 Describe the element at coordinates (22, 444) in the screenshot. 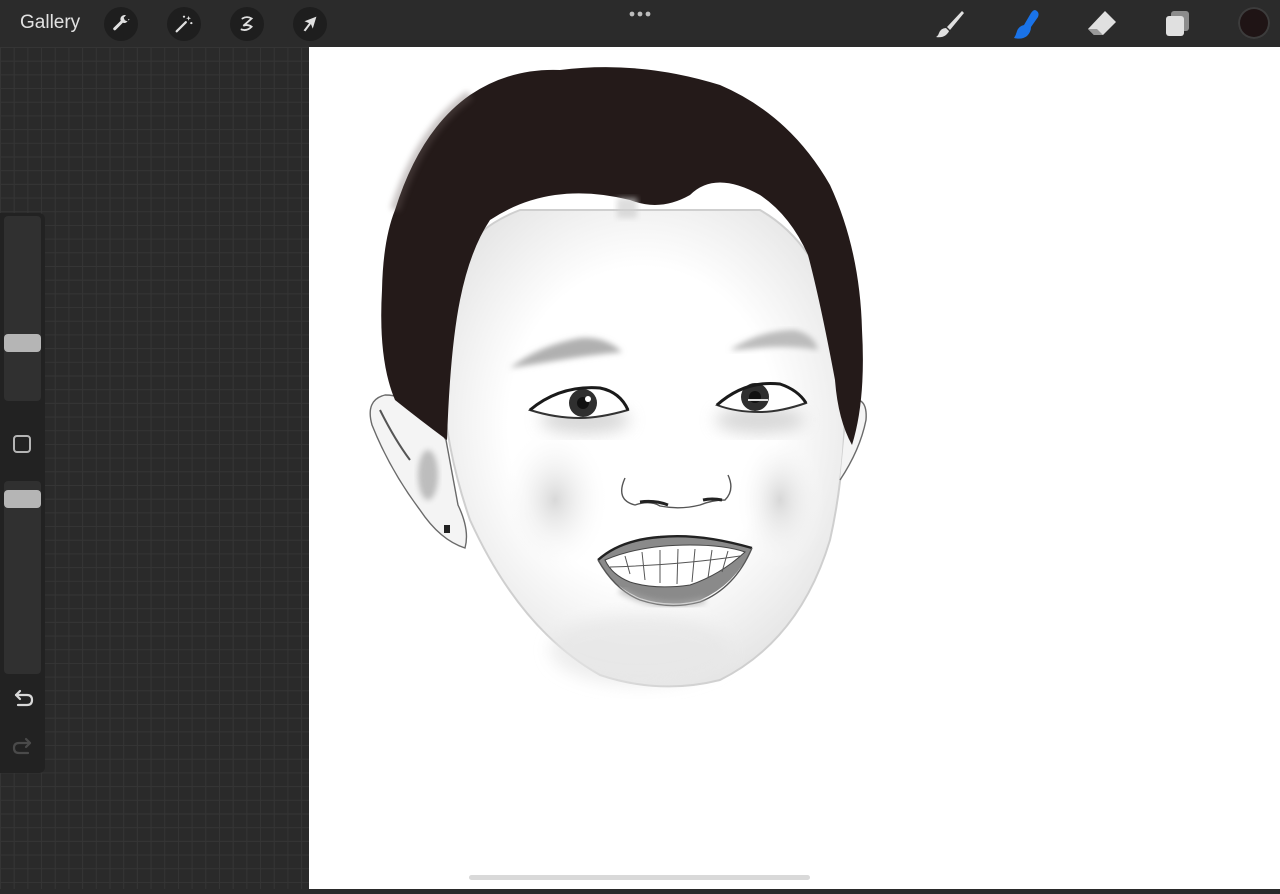

I see `modify-button` at that location.